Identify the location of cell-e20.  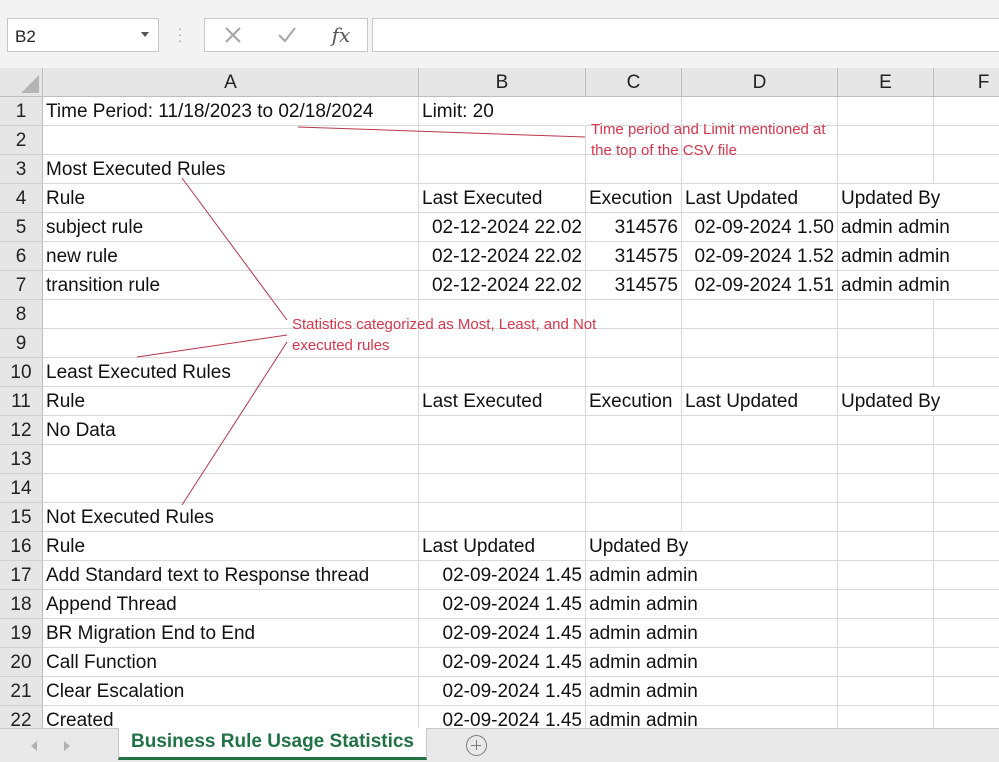
(886, 662).